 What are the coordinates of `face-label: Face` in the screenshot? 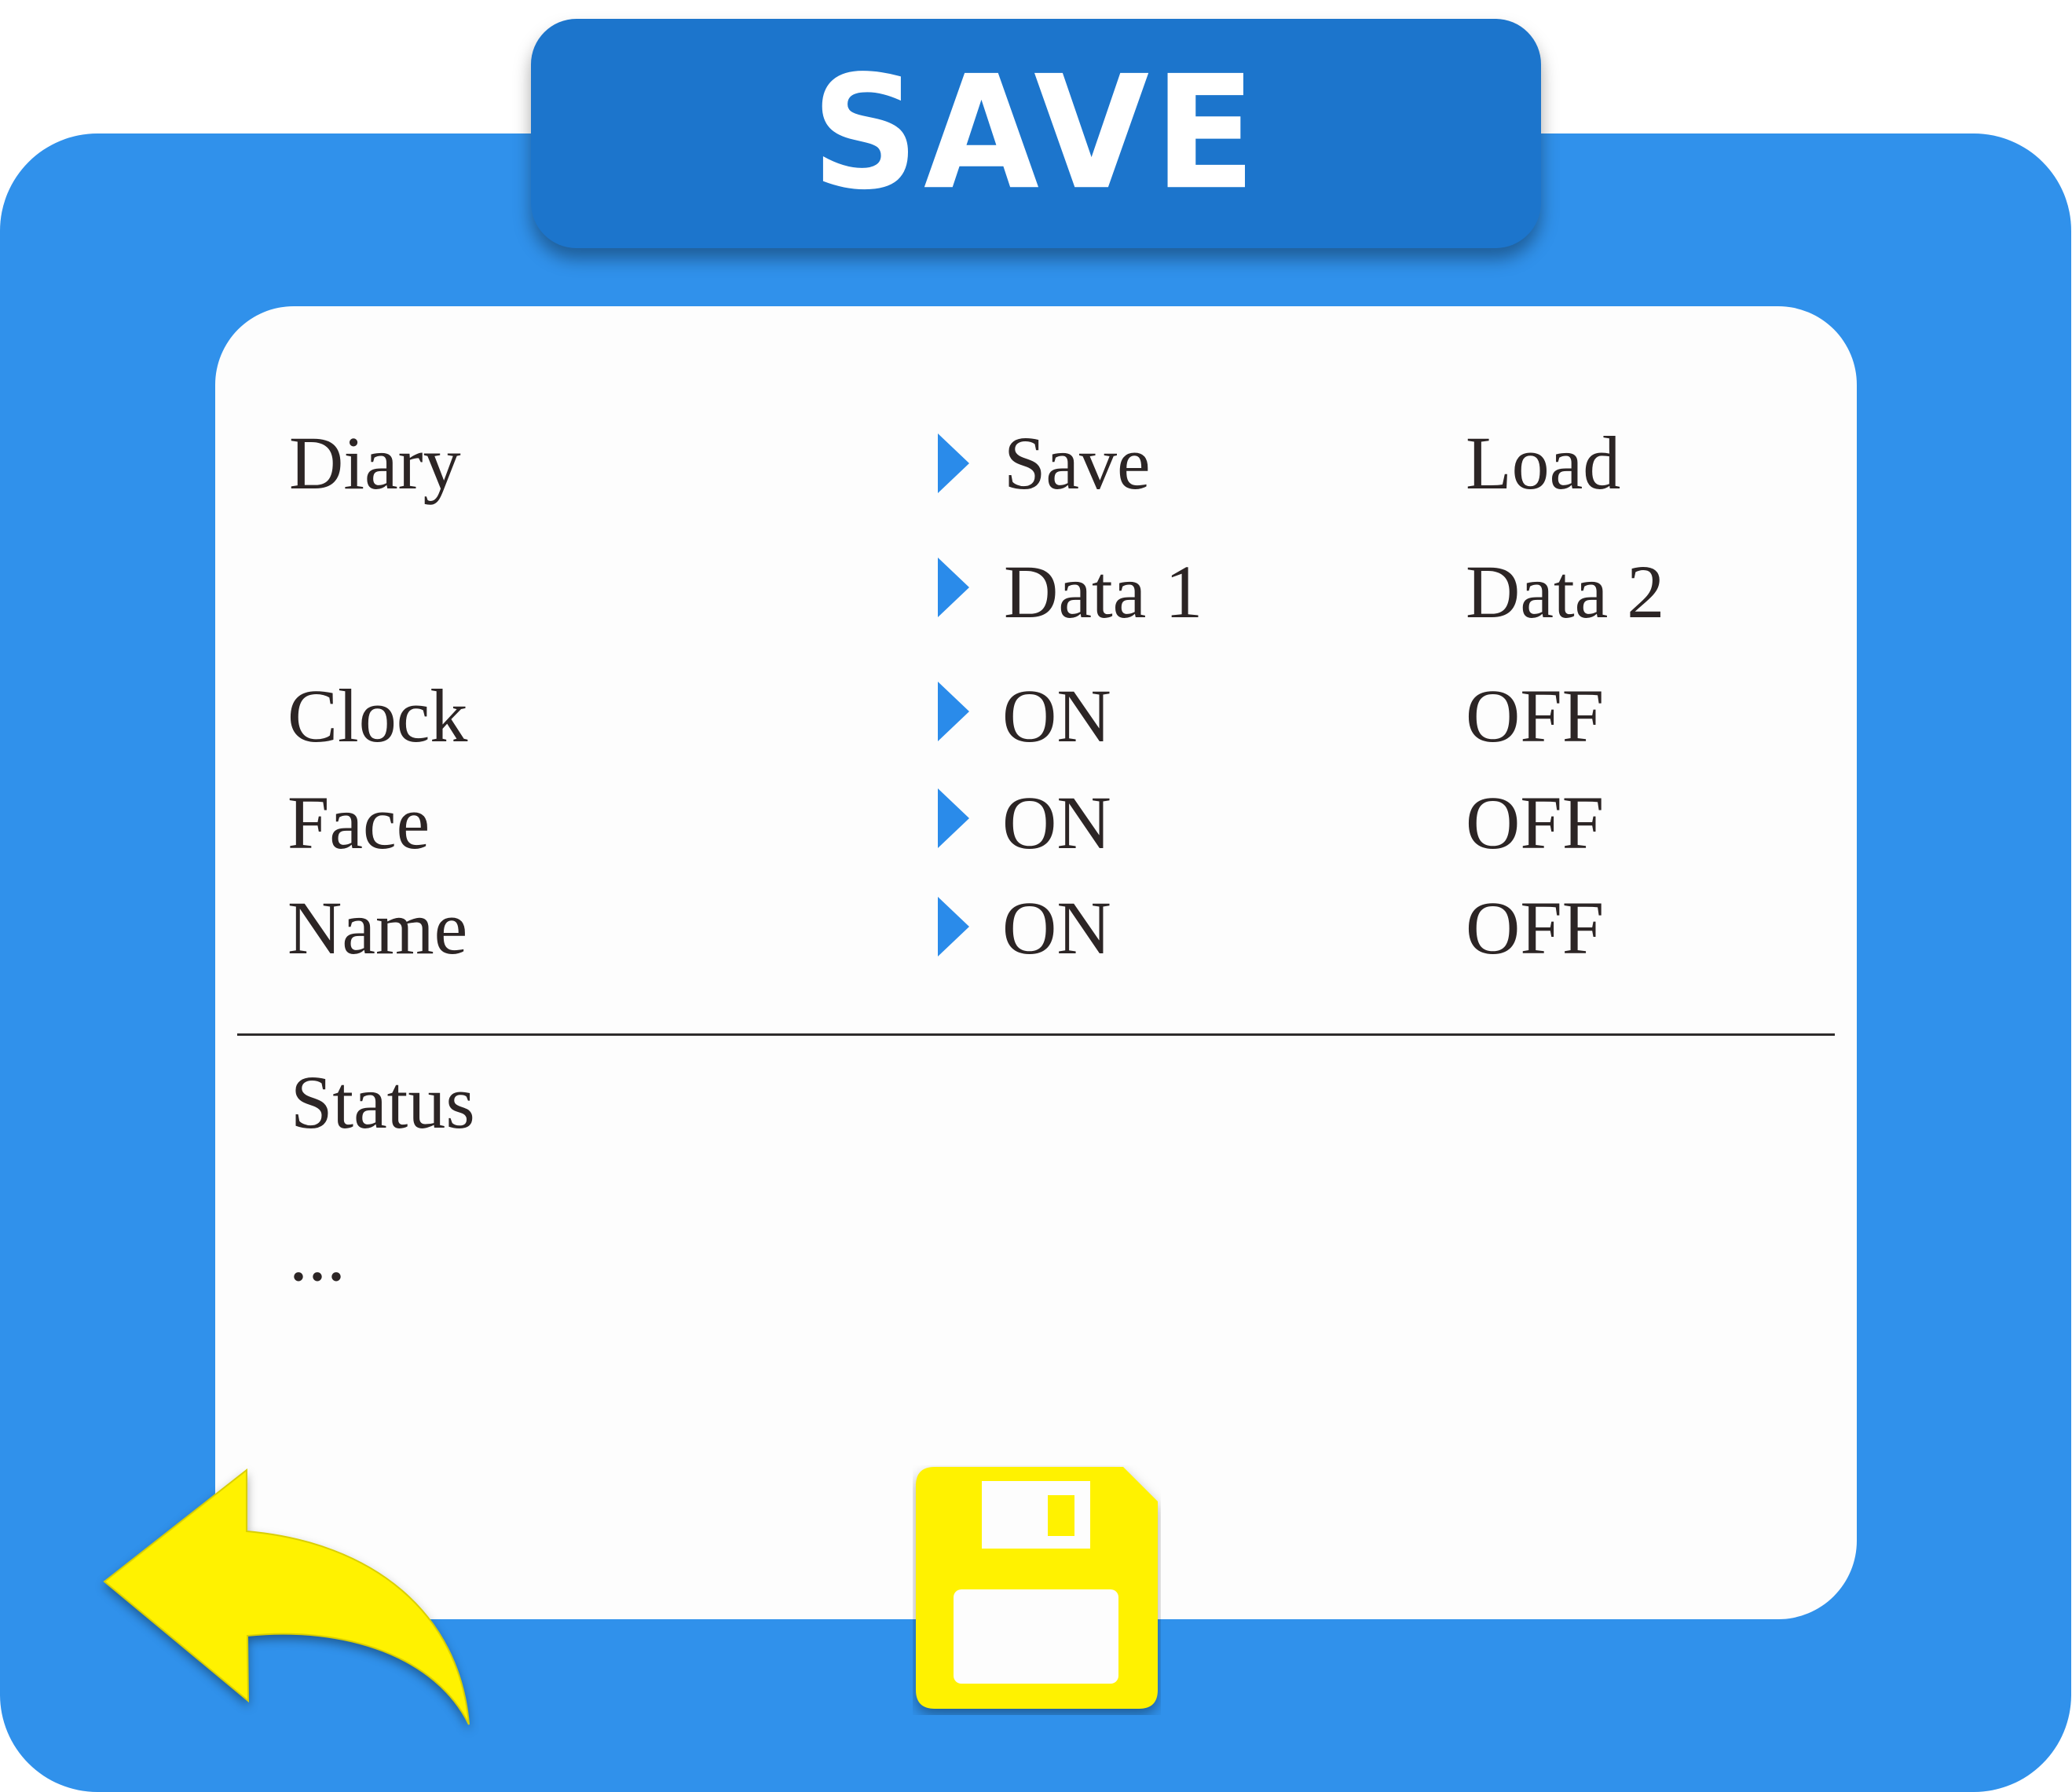 It's located at (358, 823).